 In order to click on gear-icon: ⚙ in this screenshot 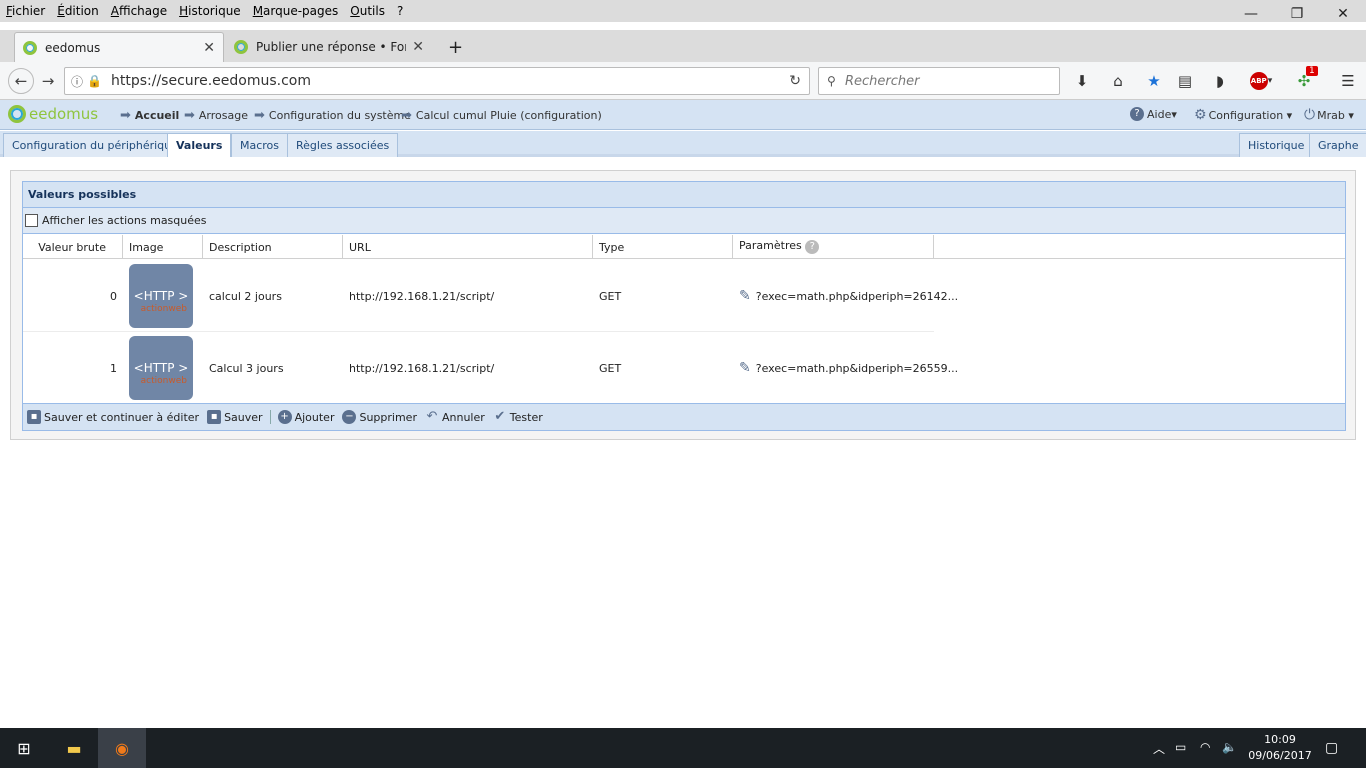, I will do `click(1200, 115)`.